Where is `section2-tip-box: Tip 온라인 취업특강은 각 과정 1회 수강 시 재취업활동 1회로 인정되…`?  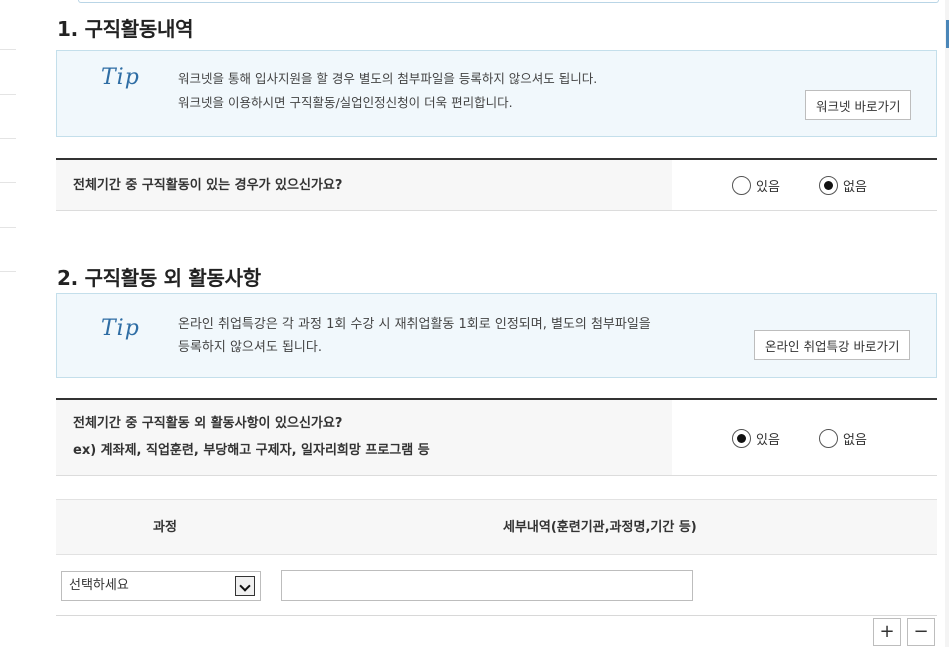 section2-tip-box: Tip 온라인 취업특강은 각 과정 1회 수강 시 재취업활동 1회로 인정되… is located at coordinates (496, 335).